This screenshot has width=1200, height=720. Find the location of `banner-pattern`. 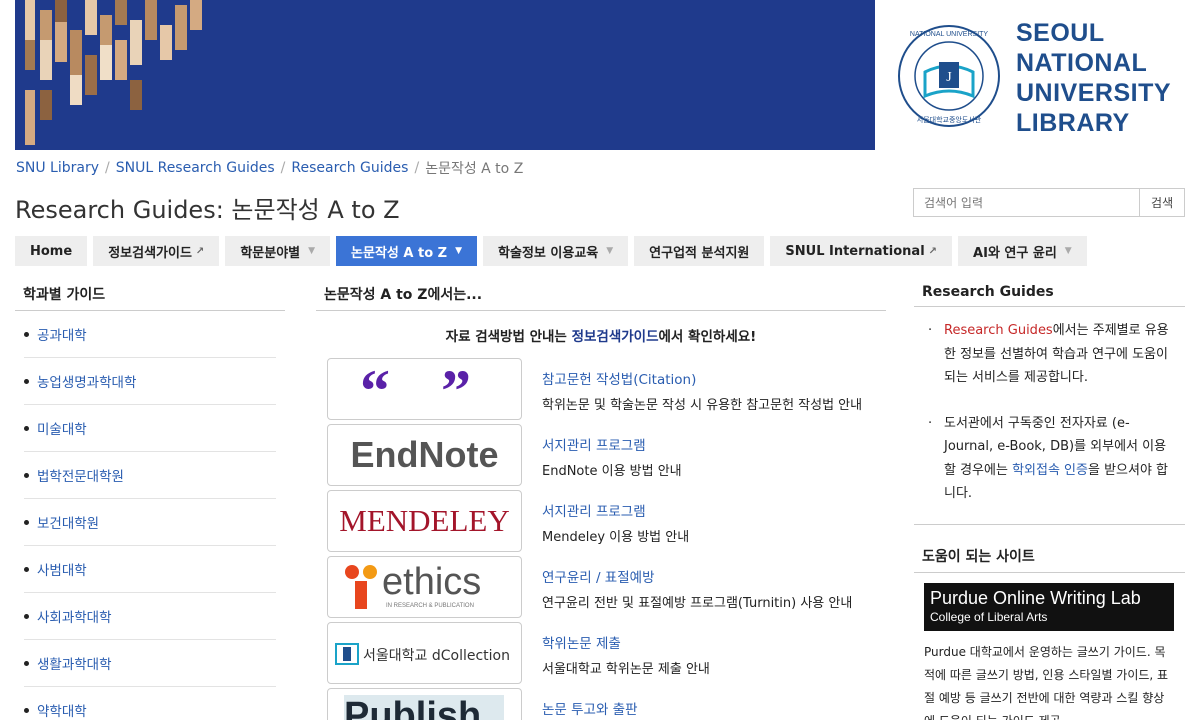

banner-pattern is located at coordinates (445, 75).